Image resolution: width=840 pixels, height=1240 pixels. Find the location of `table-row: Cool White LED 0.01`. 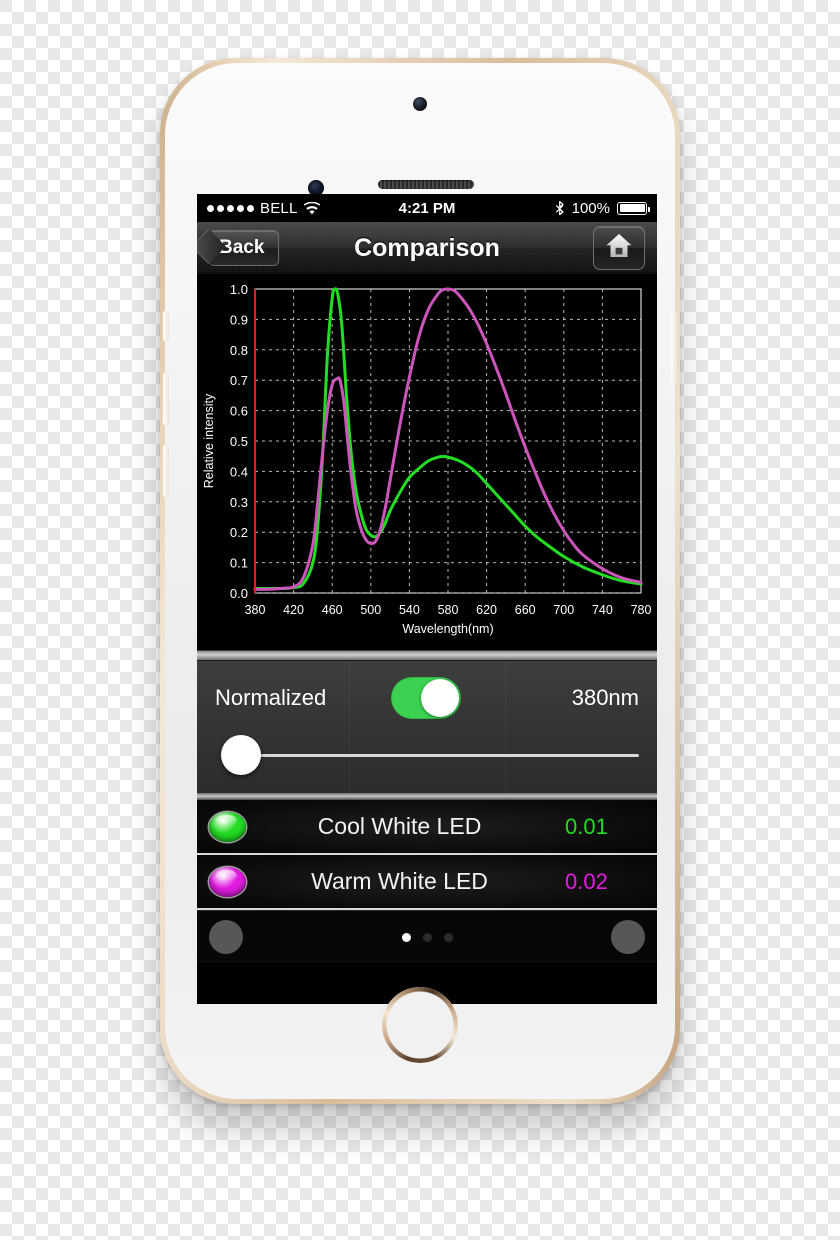

table-row: Cool White LED 0.01 is located at coordinates (427, 827).